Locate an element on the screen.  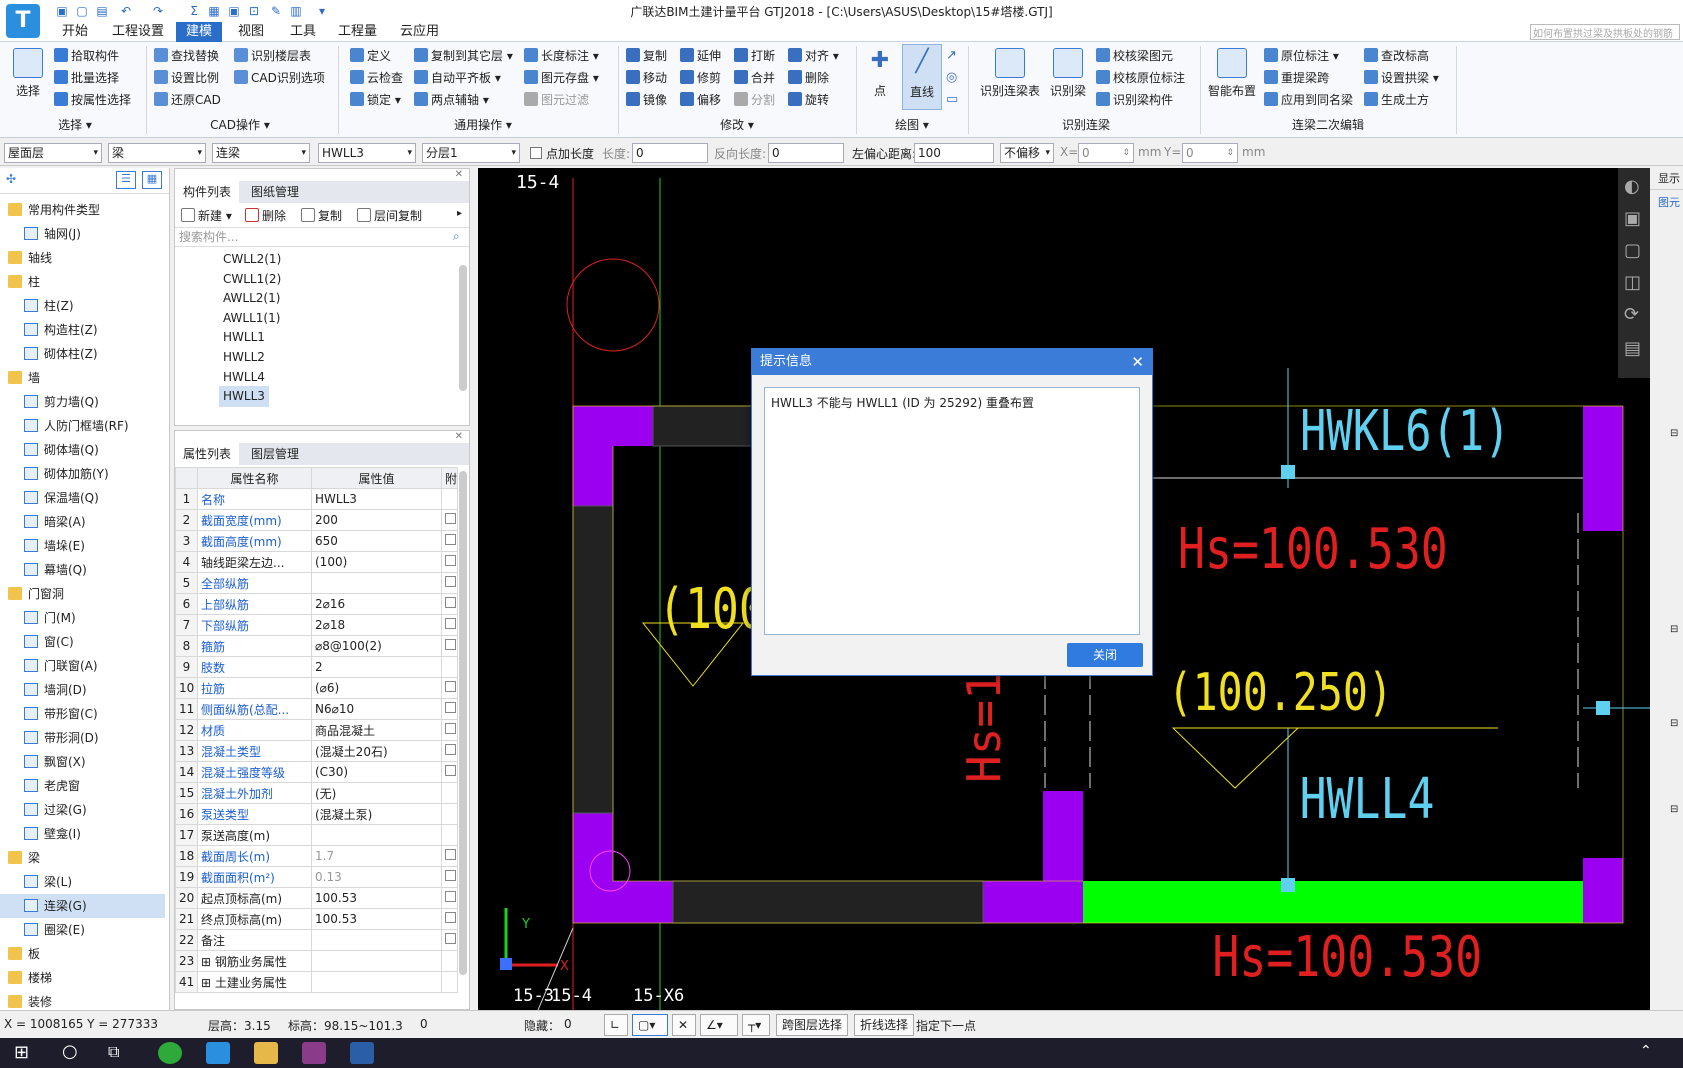
property-row: 41 ⊞ 土建业务属性 is located at coordinates (316, 982).